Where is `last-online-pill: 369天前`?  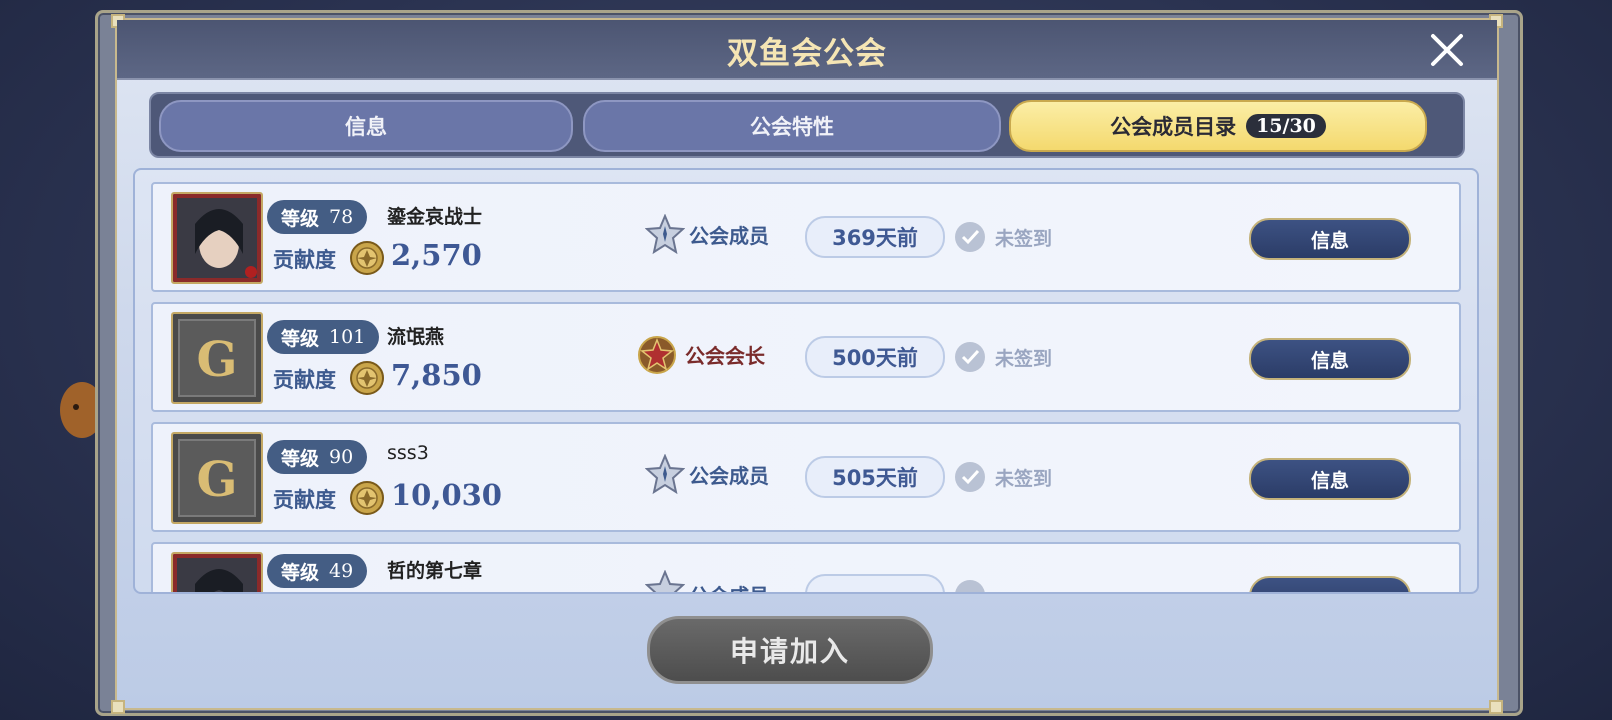
last-online-pill: 369天前 is located at coordinates (875, 237).